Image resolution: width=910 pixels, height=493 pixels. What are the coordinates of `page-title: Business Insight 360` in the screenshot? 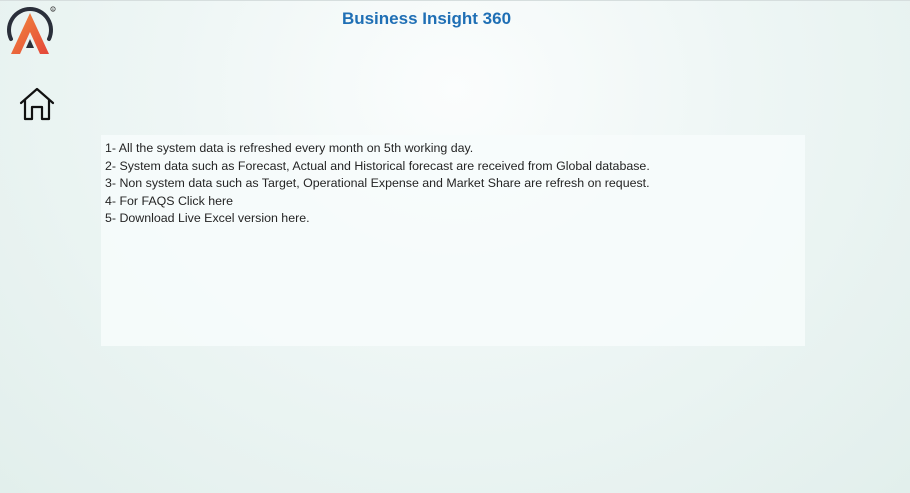 It's located at (426, 18).